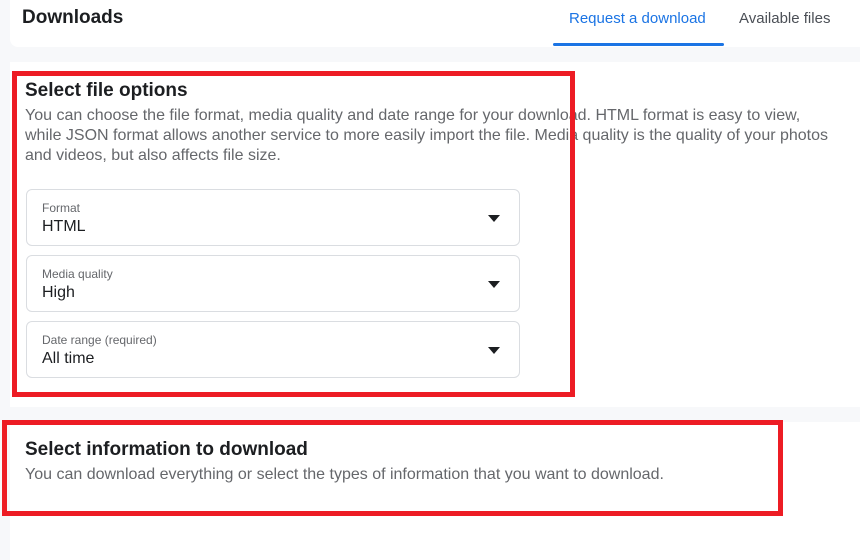 Image resolution: width=860 pixels, height=560 pixels. I want to click on format-select: Format HTML, so click(273, 217).